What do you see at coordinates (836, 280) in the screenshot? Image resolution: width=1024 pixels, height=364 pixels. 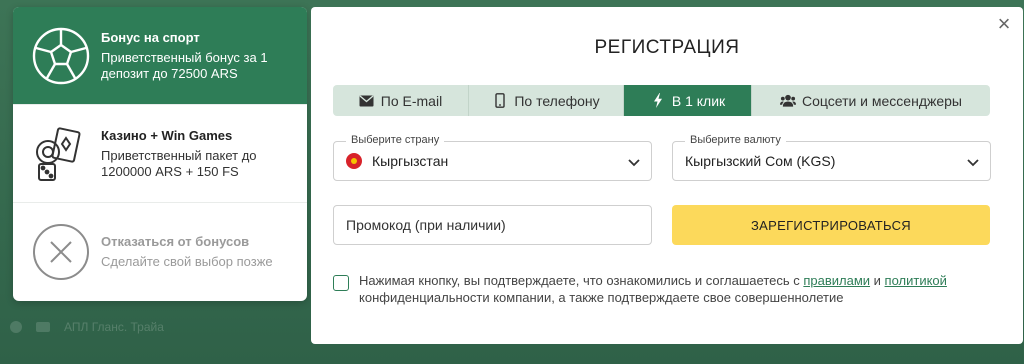 I see `rules-link: правилами` at bounding box center [836, 280].